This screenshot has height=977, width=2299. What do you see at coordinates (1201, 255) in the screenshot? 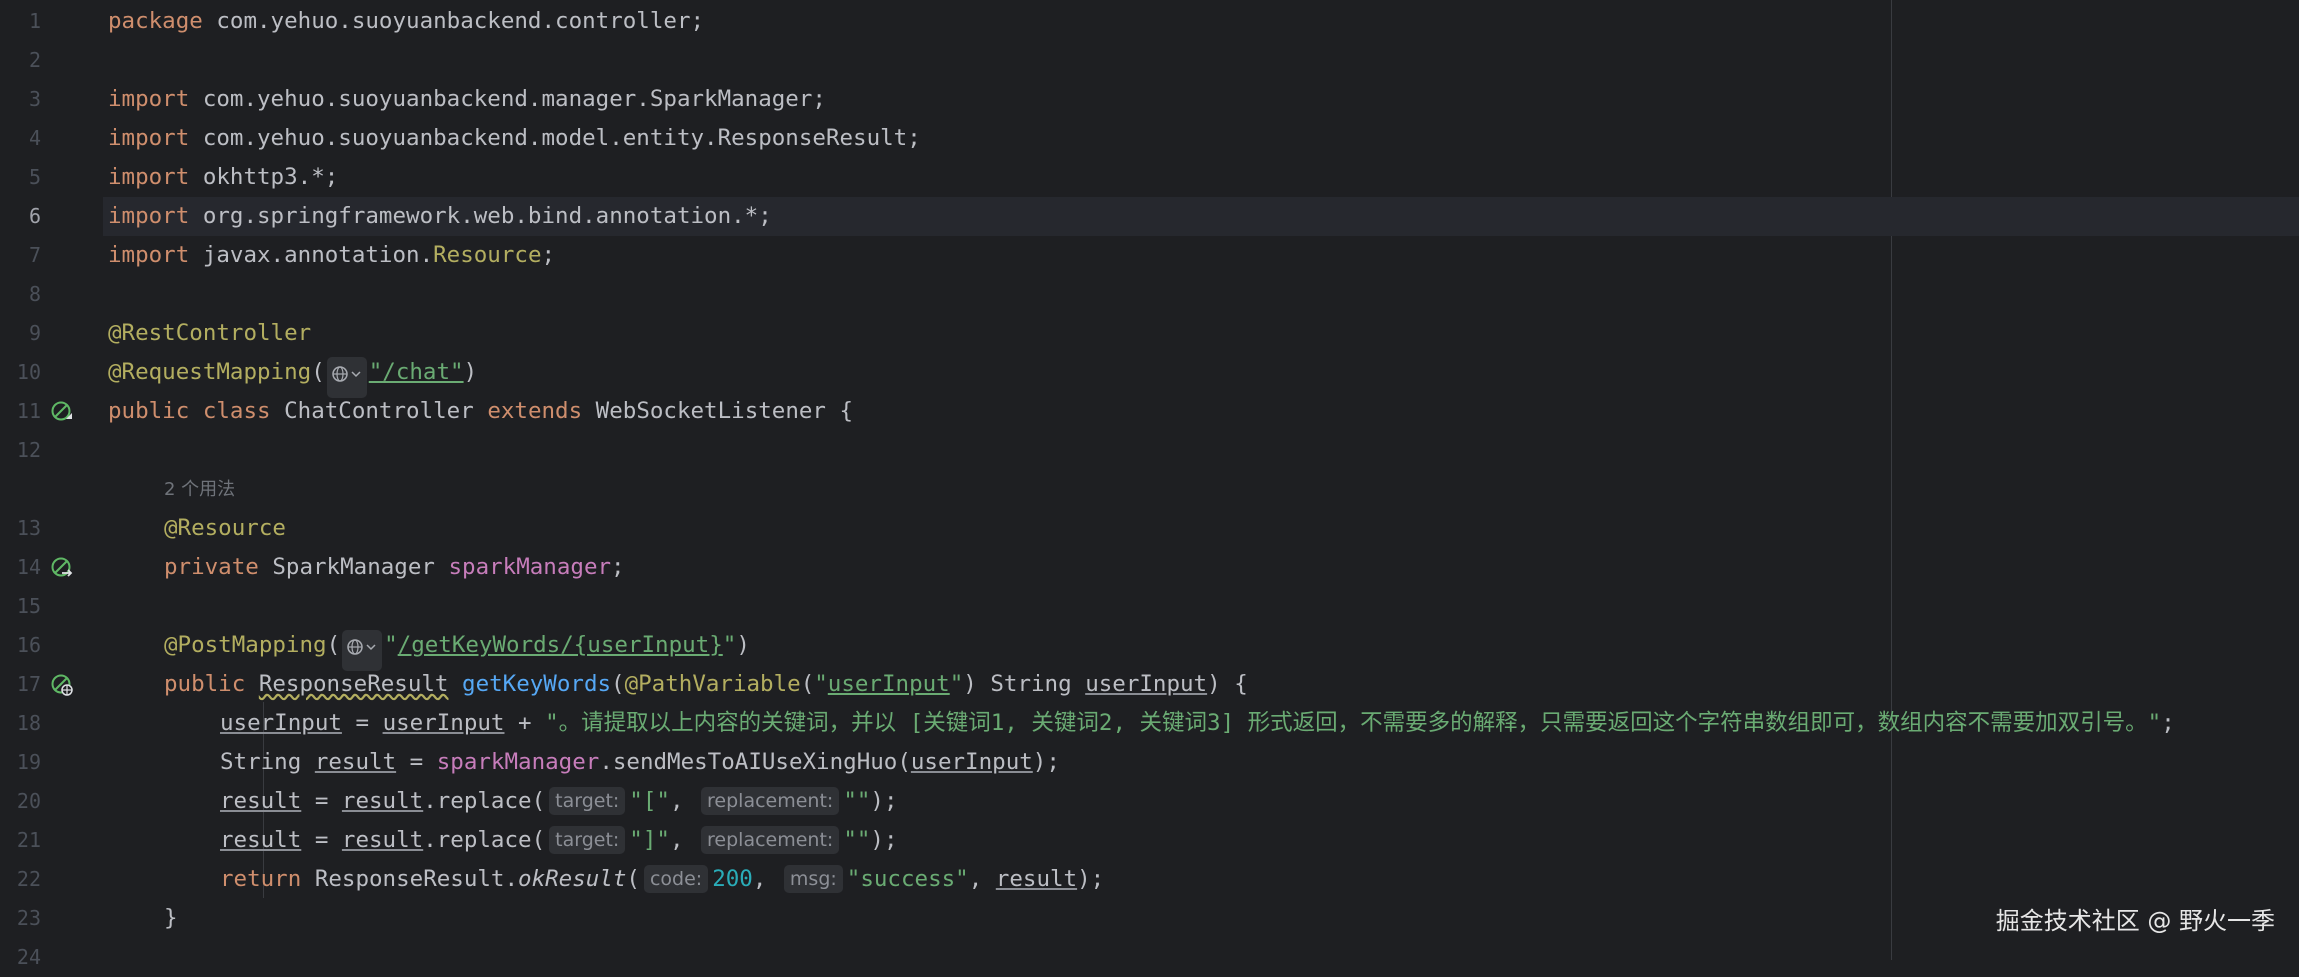
I see `code-line: import javax.annotation.Resource;` at bounding box center [1201, 255].